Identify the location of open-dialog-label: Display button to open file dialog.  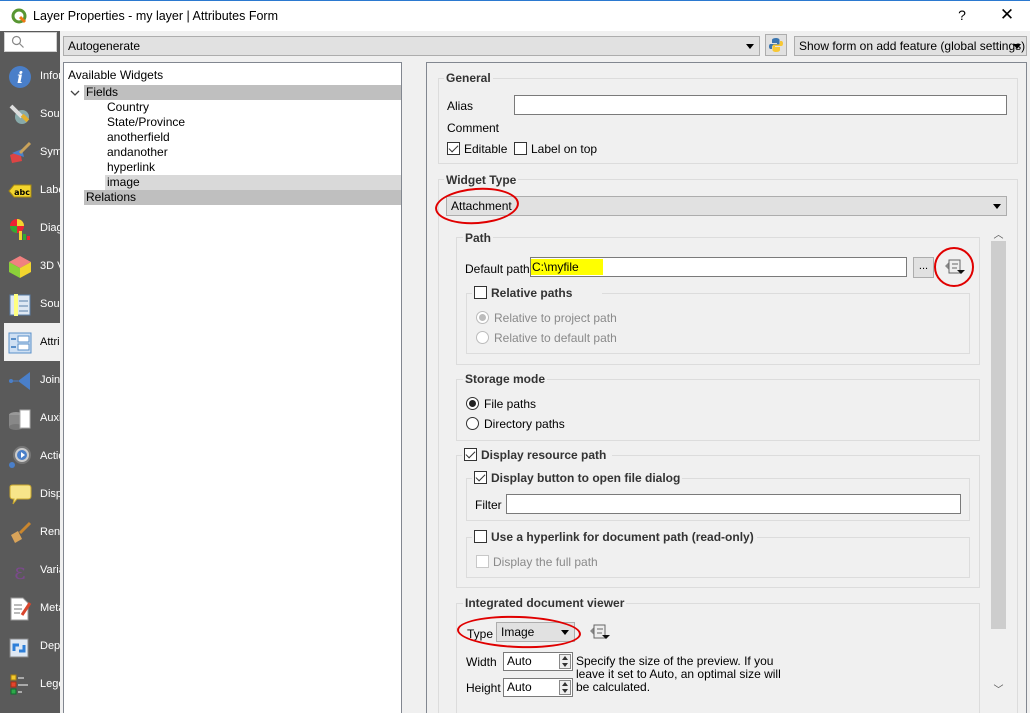
(586, 478).